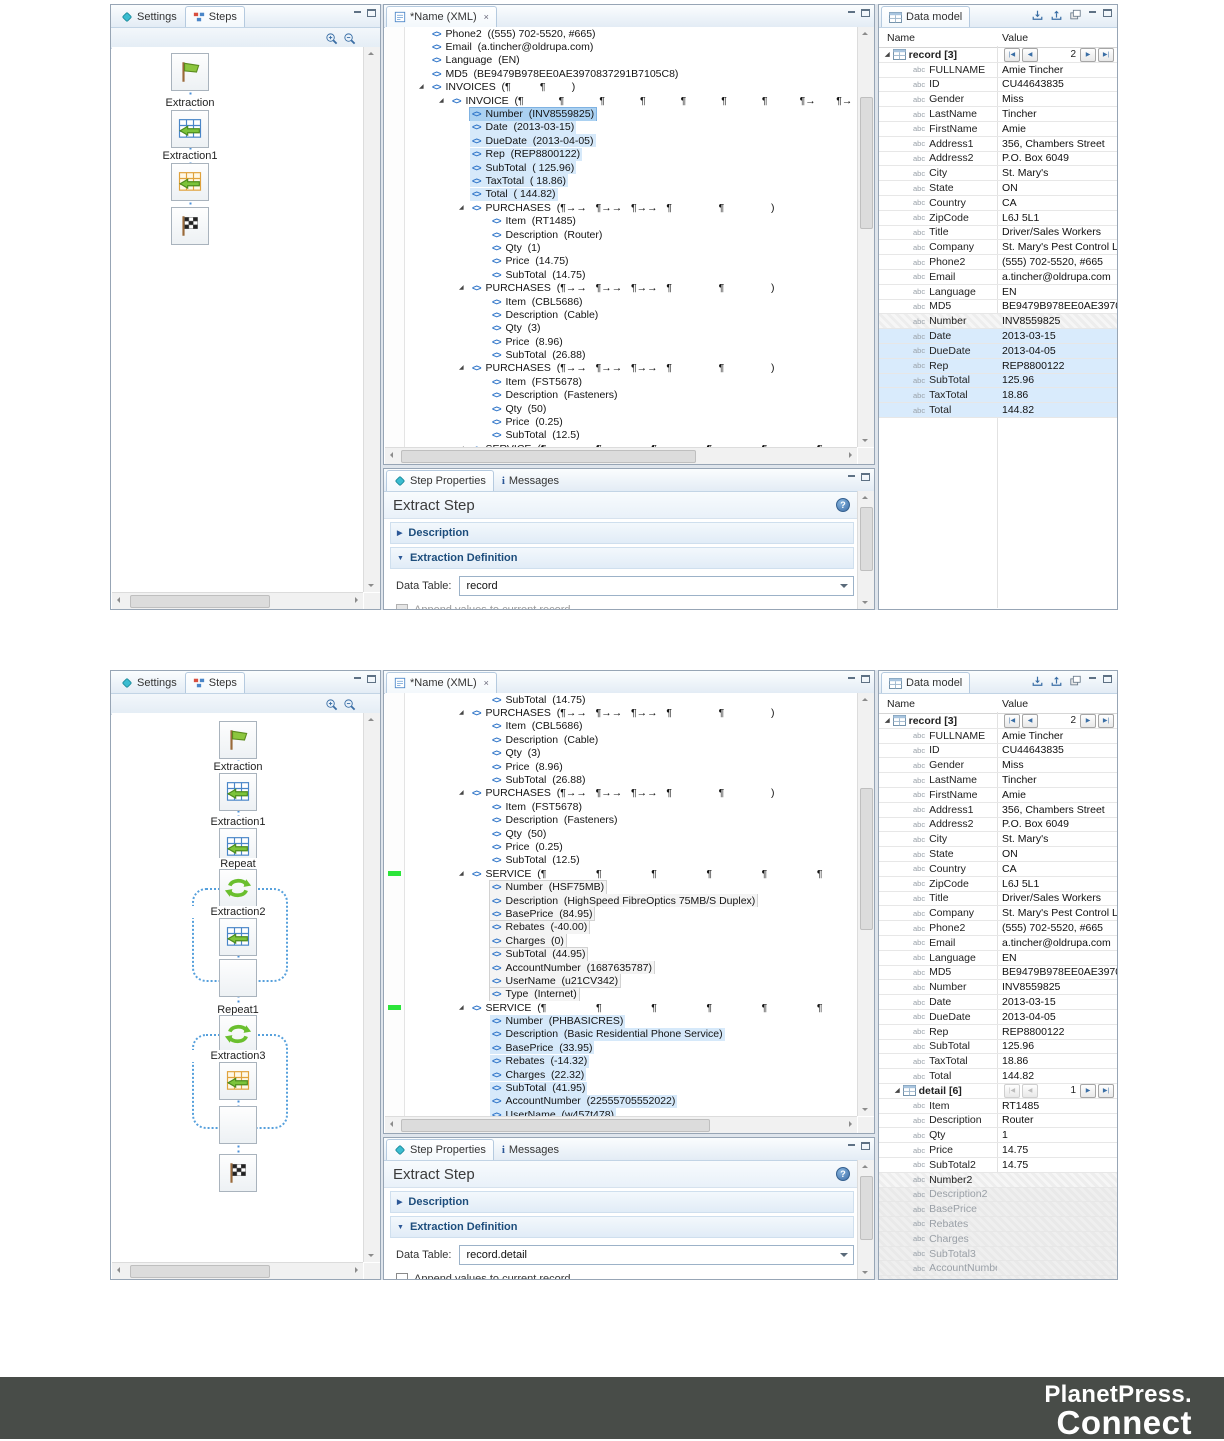 The width and height of the screenshot is (1224, 1441). I want to click on tab-xml-document: *Name (XML) ×, so click(441, 682).